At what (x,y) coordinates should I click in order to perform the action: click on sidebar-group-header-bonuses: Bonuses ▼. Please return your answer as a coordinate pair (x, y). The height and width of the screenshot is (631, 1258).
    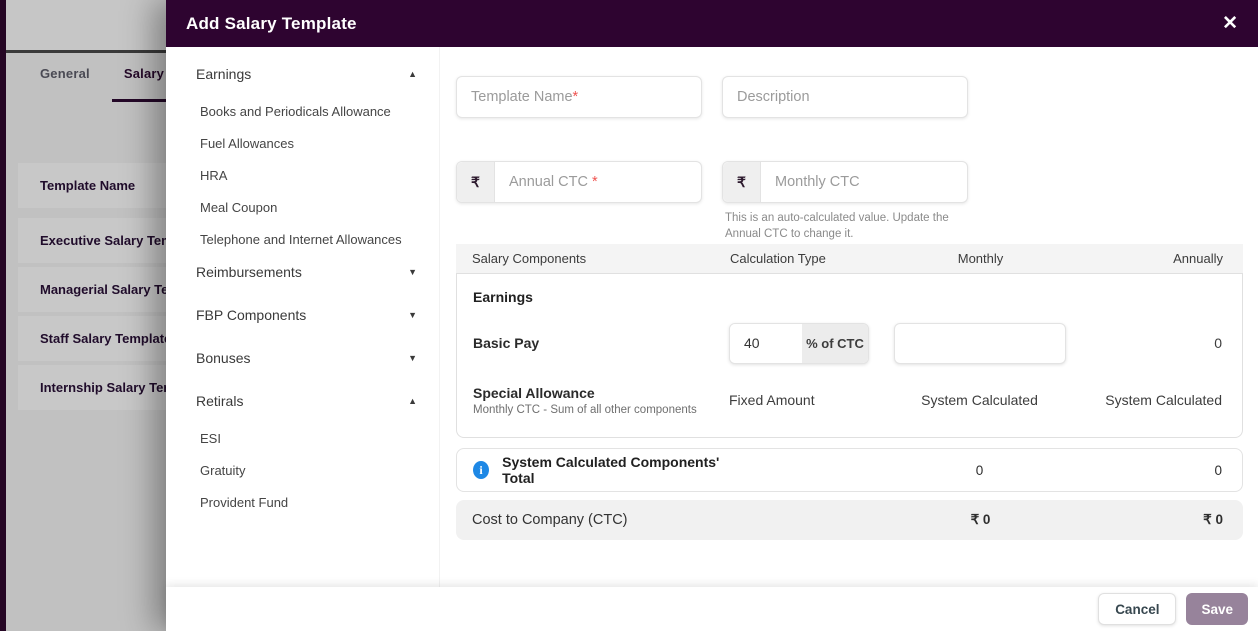
    Looking at the image, I should click on (306, 358).